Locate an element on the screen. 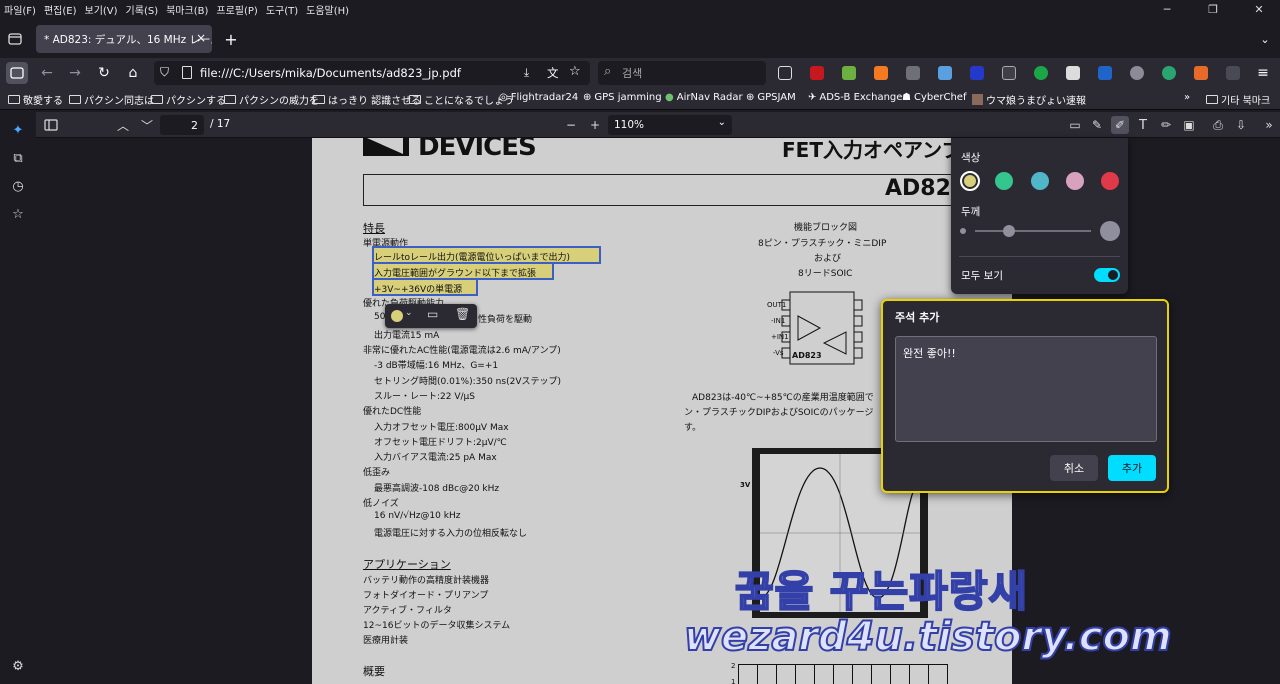 This screenshot has height=684, width=1280. extension-globe-icon is located at coordinates (1169, 73).